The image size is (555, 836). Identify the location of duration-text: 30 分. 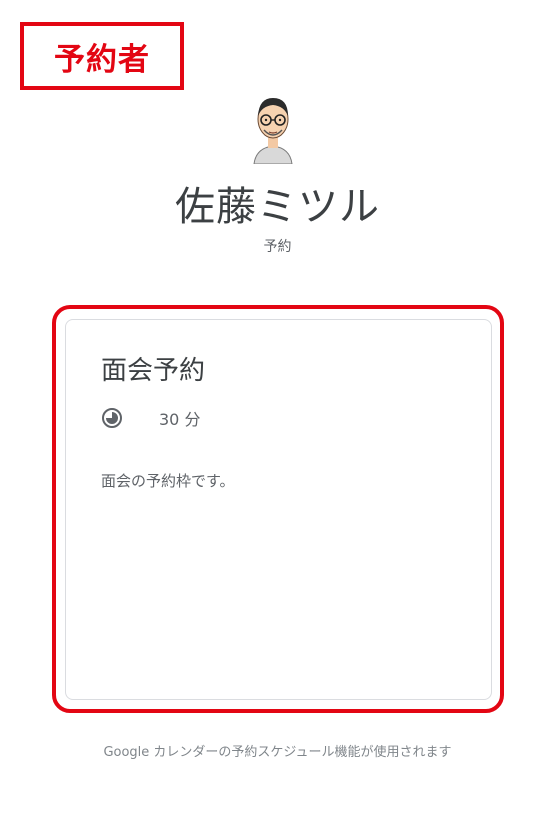
(180, 419).